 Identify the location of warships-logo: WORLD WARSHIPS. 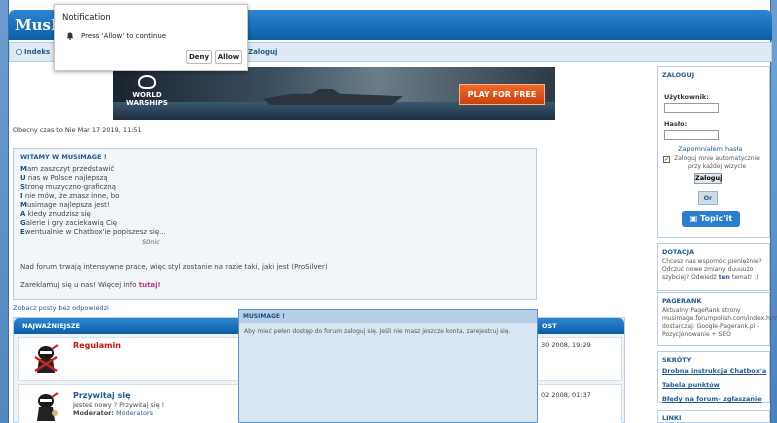
(147, 94).